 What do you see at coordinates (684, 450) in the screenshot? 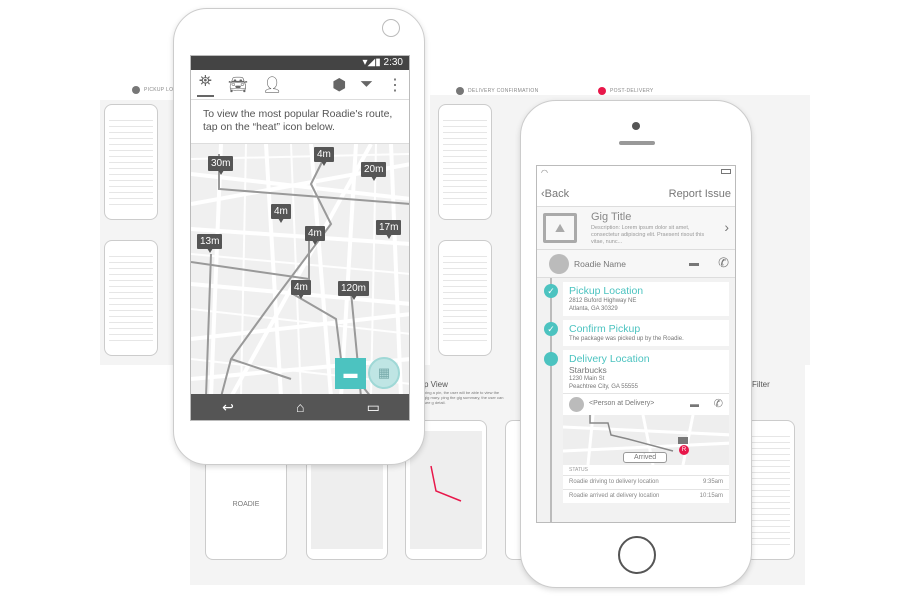
I see `roadie-marker-icon: R` at bounding box center [684, 450].